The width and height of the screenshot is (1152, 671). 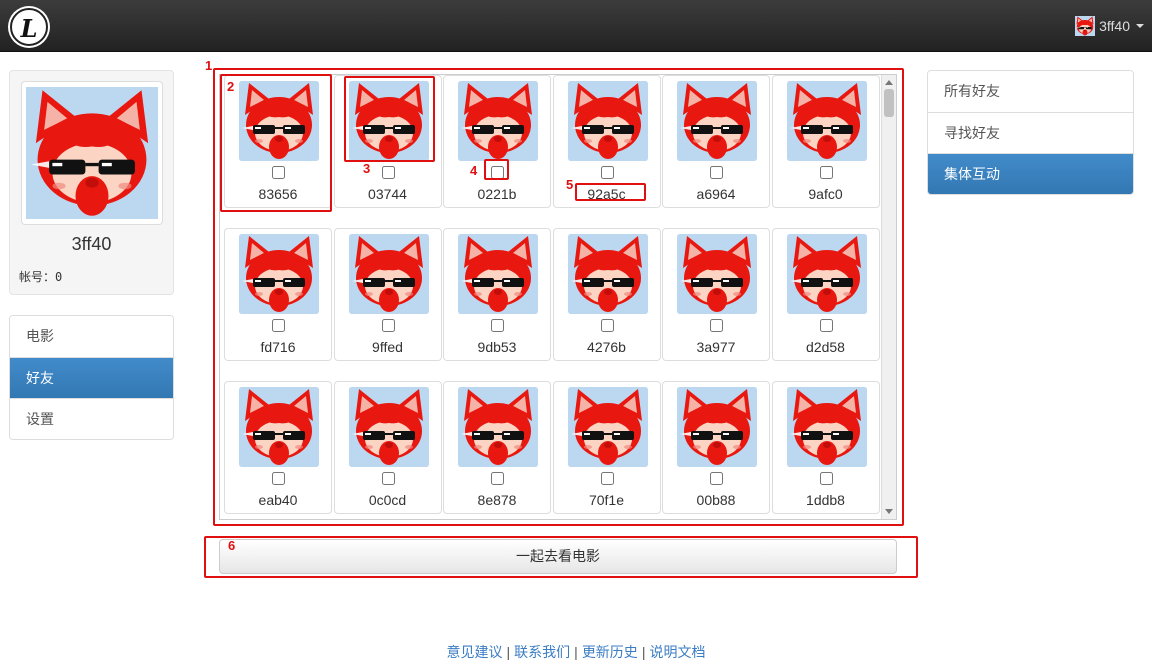 I want to click on footer-link-feedback: 意见建议, so click(x=475, y=652).